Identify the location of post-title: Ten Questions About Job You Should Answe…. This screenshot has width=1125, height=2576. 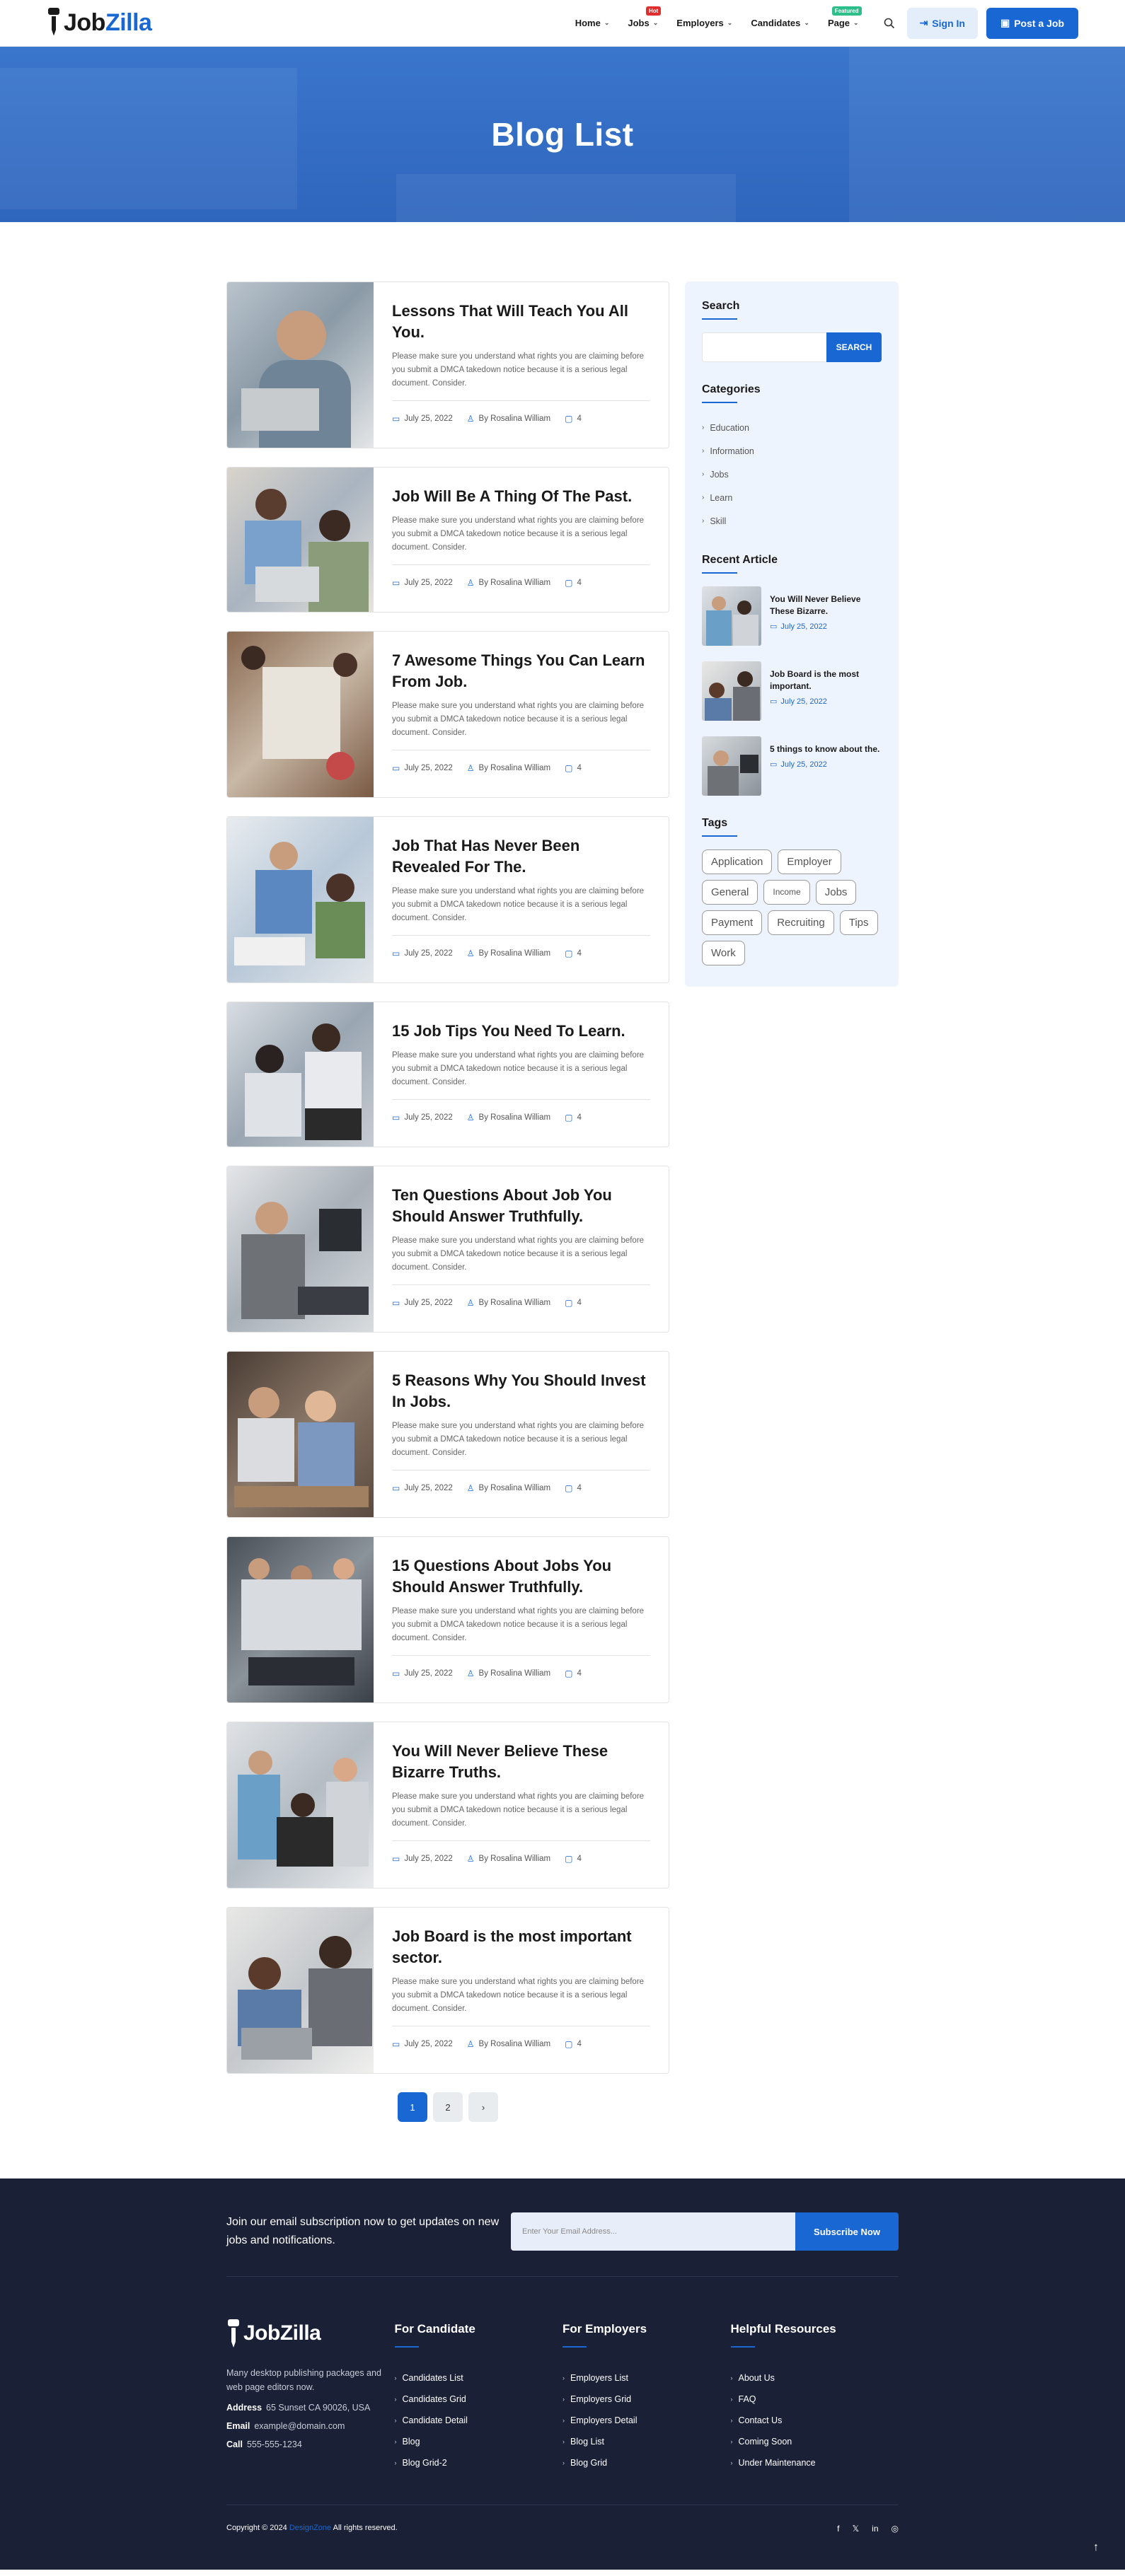
(521, 1206).